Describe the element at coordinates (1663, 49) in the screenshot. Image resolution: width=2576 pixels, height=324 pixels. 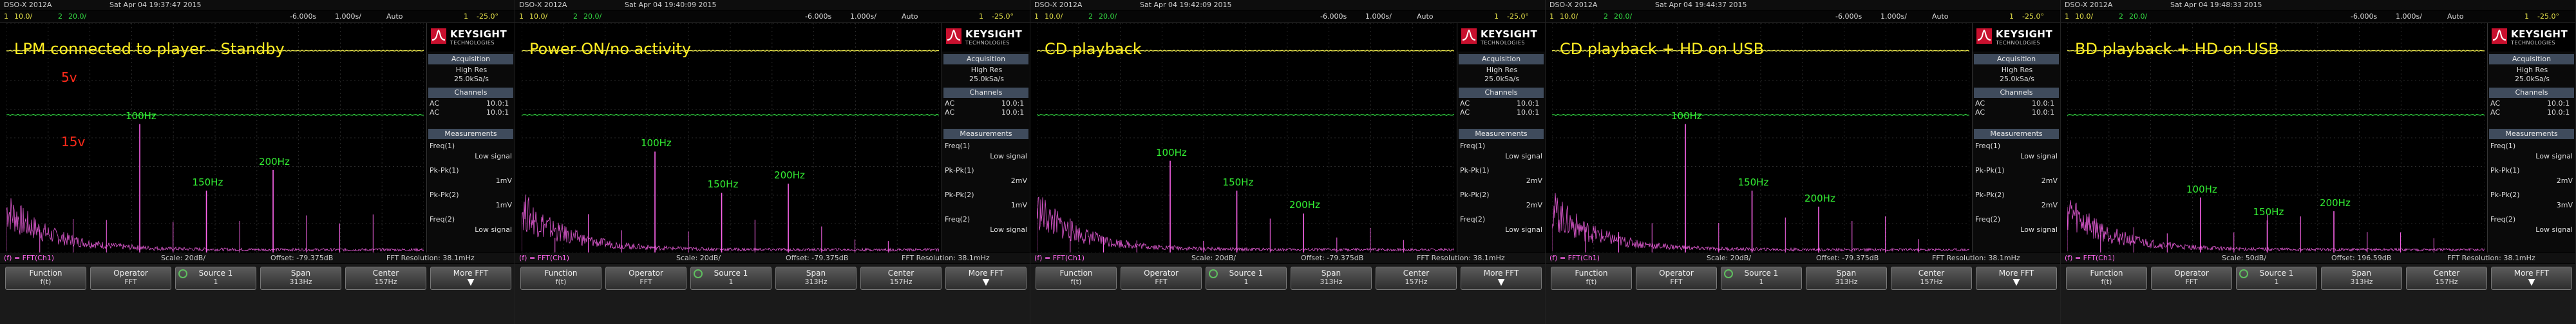
I see `annotation-text: CD playback + HD on USB` at that location.